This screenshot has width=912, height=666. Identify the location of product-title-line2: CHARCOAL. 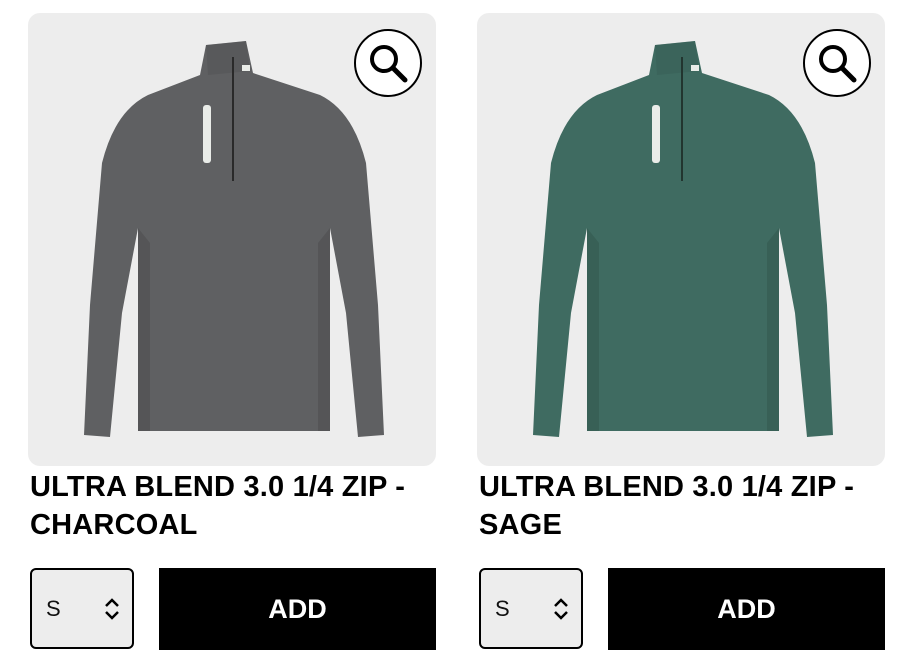
(114, 525).